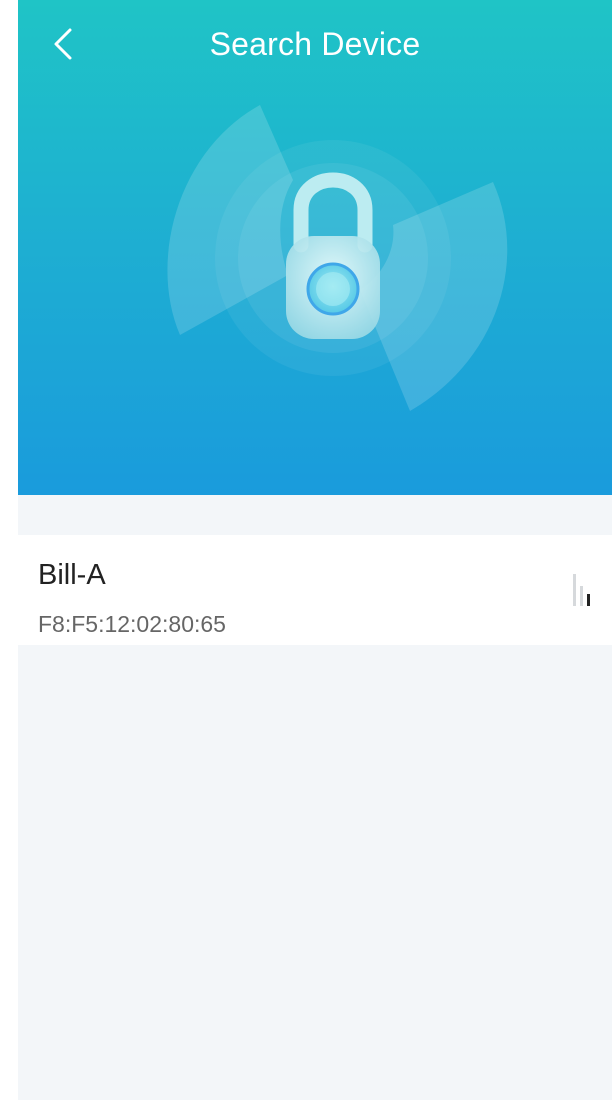 This screenshot has width=612, height=1100. What do you see at coordinates (72, 575) in the screenshot?
I see `device-name: Bill-A` at bounding box center [72, 575].